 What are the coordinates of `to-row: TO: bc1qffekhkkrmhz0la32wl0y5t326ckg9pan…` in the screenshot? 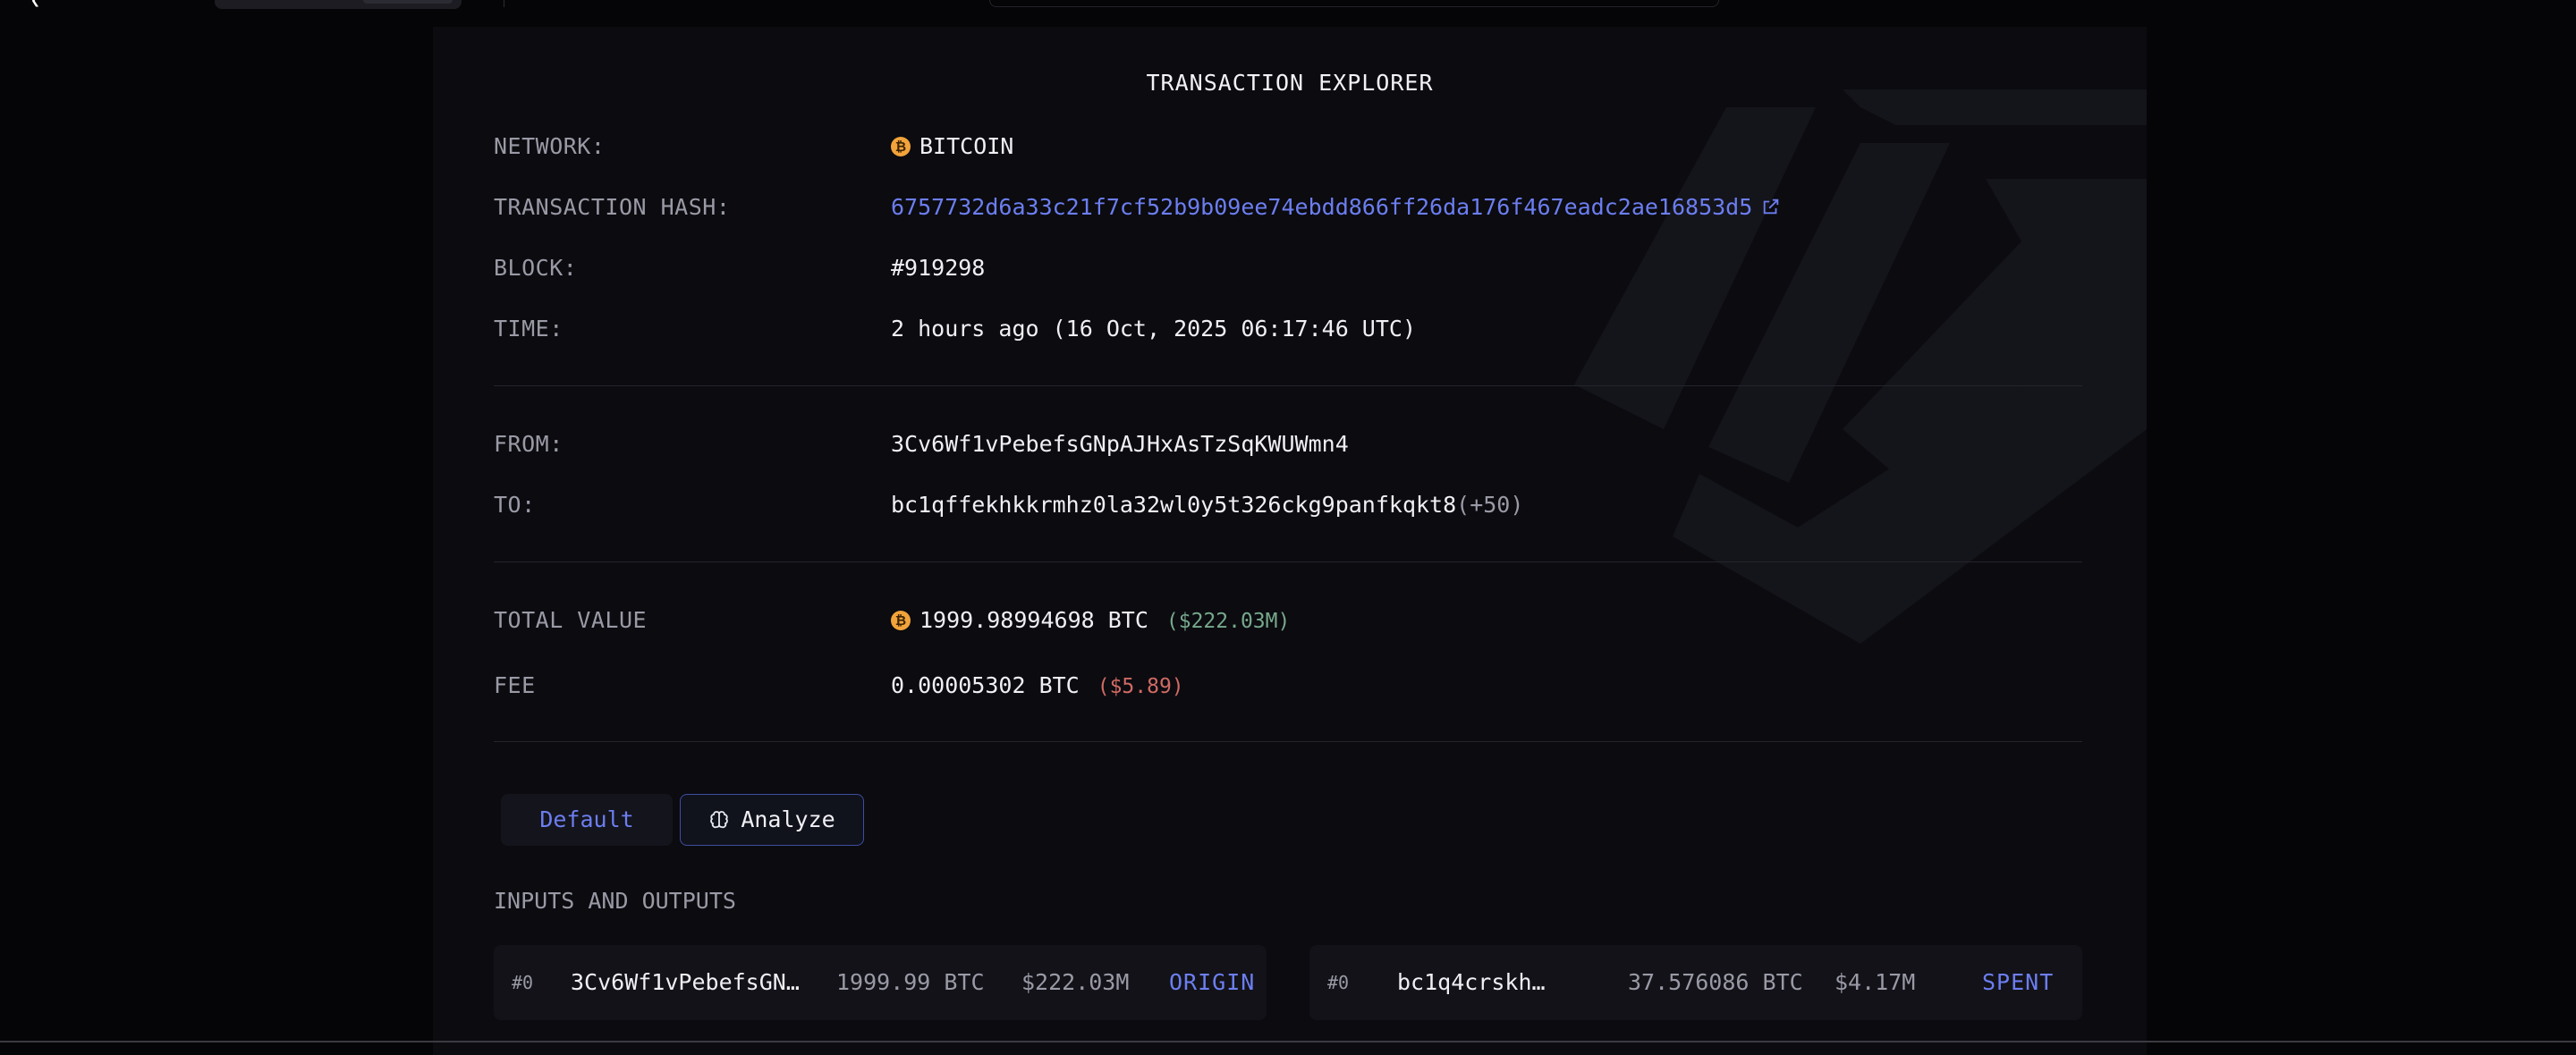 It's located at (1008, 505).